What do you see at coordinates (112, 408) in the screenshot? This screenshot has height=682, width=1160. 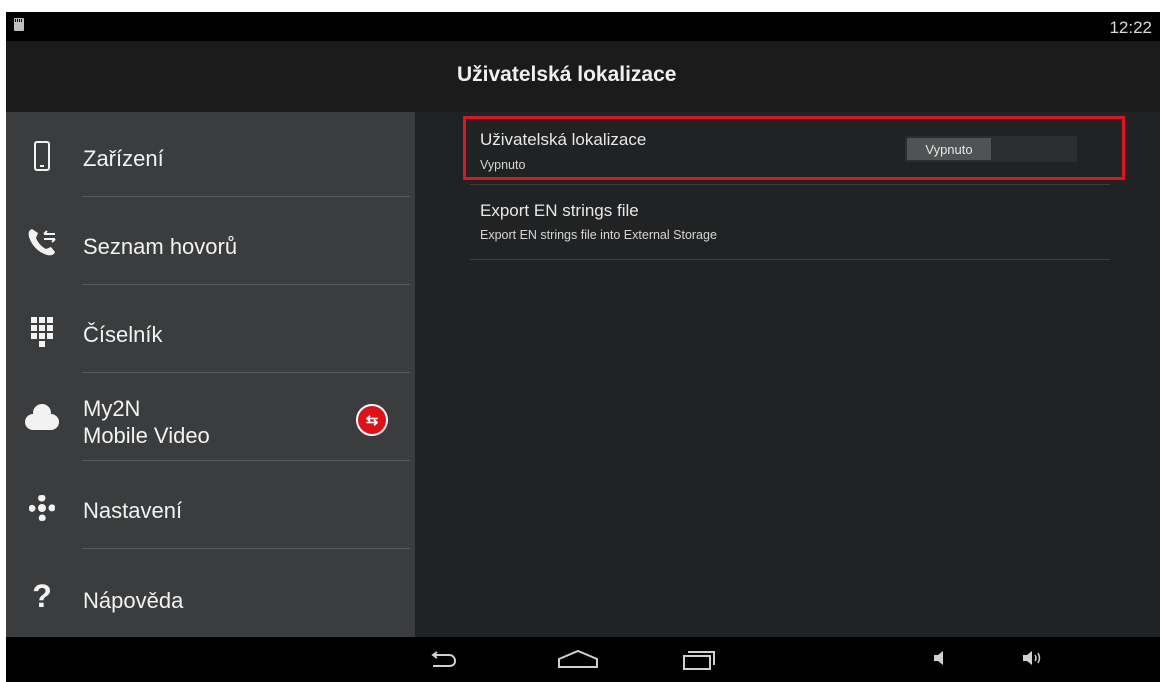 I see `sidebar-item-label-line1: My2N` at bounding box center [112, 408].